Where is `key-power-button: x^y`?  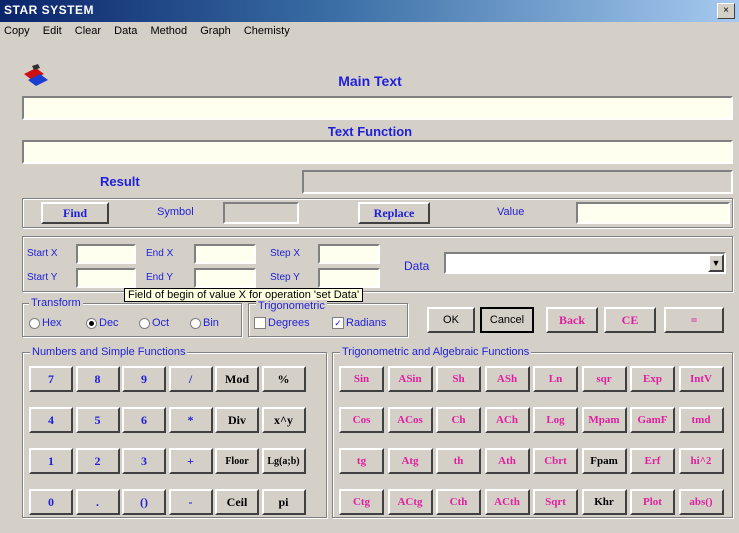 key-power-button: x^y is located at coordinates (283, 420).